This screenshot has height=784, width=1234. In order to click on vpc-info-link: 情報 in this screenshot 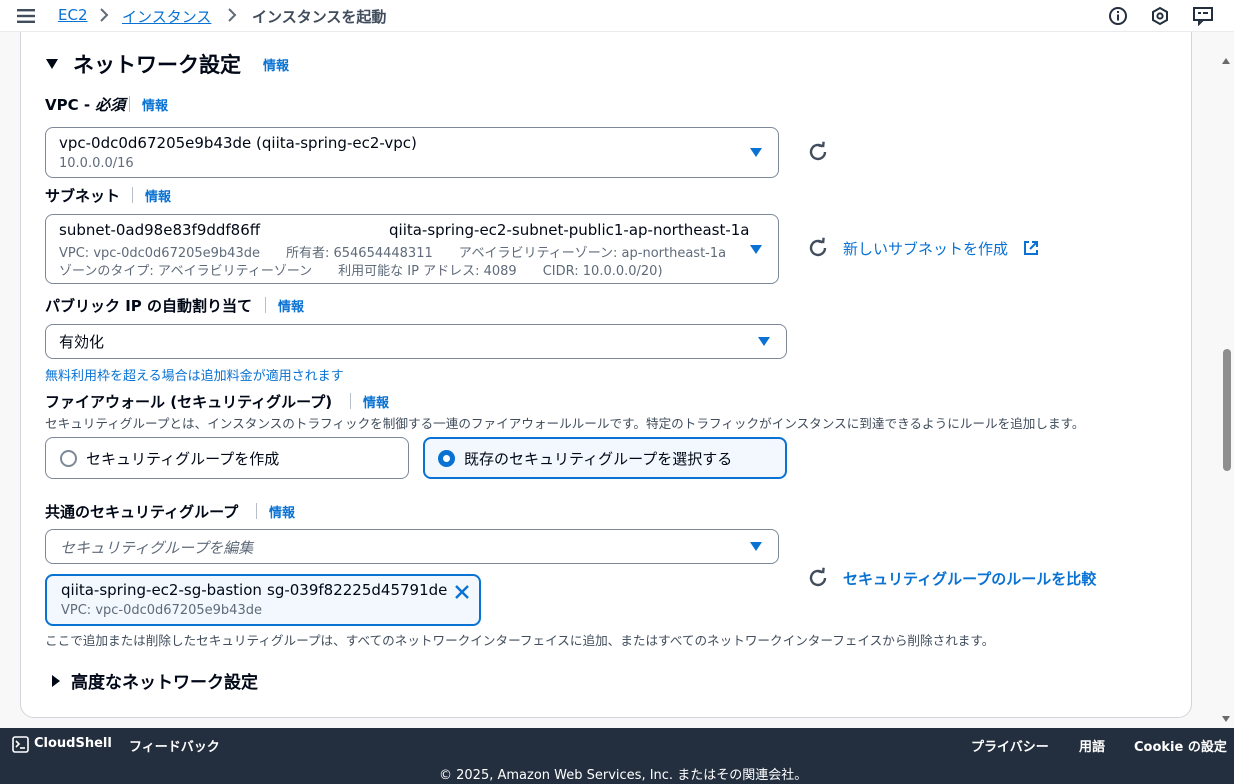, I will do `click(155, 104)`.